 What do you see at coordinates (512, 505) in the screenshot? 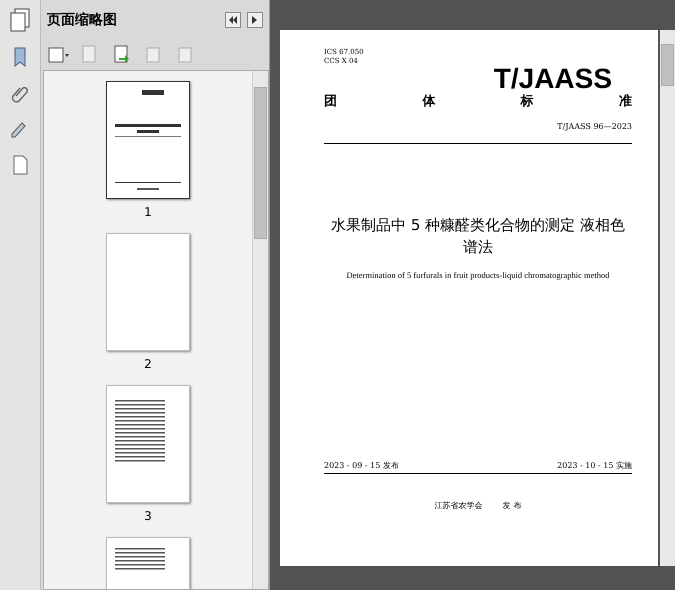
I see `publish-label: 发 布` at bounding box center [512, 505].